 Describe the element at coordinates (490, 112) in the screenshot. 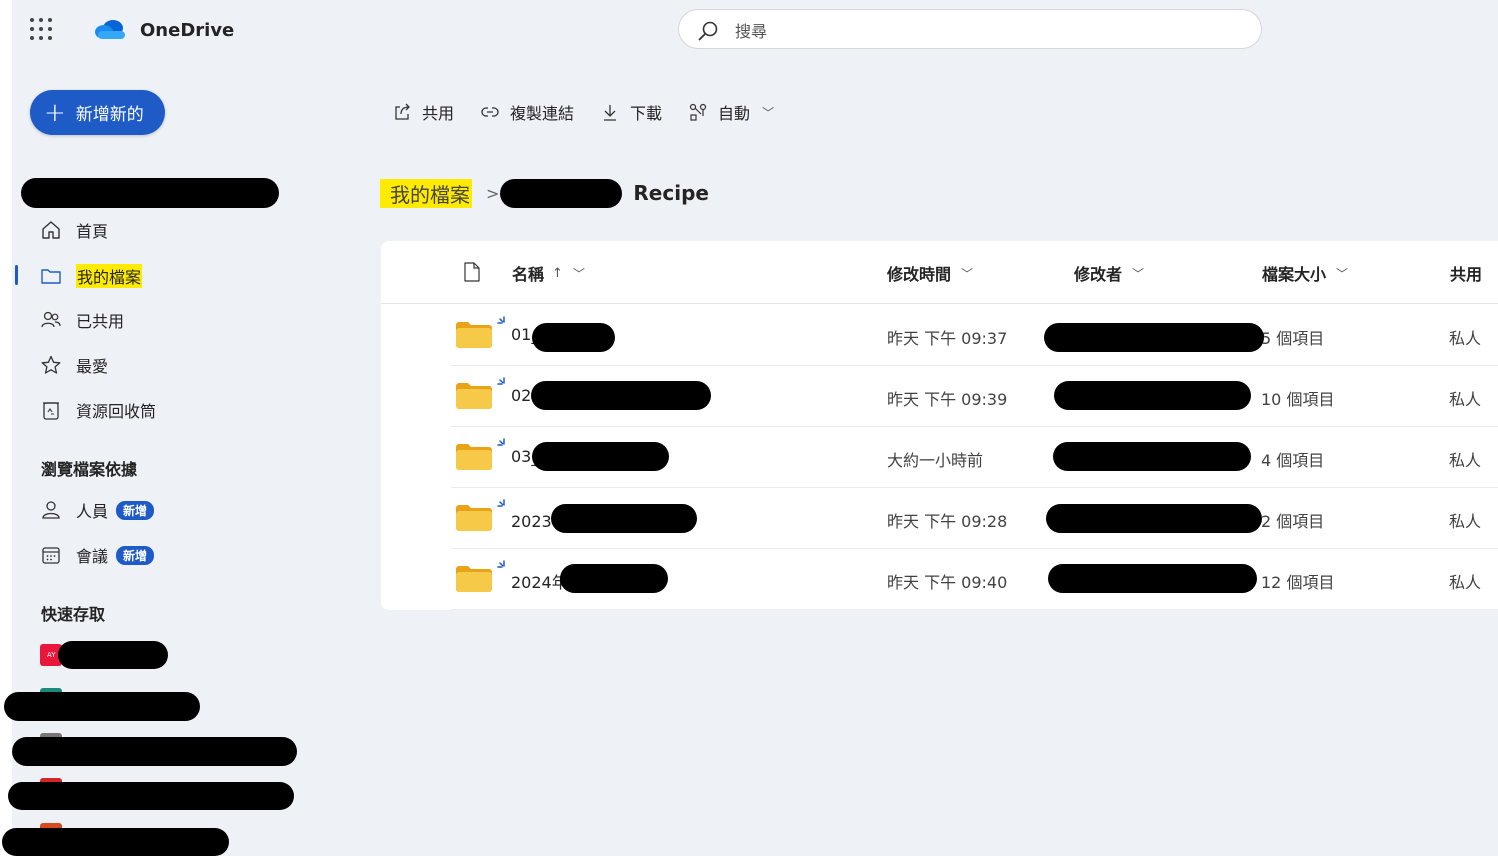

I see `link-icon` at that location.